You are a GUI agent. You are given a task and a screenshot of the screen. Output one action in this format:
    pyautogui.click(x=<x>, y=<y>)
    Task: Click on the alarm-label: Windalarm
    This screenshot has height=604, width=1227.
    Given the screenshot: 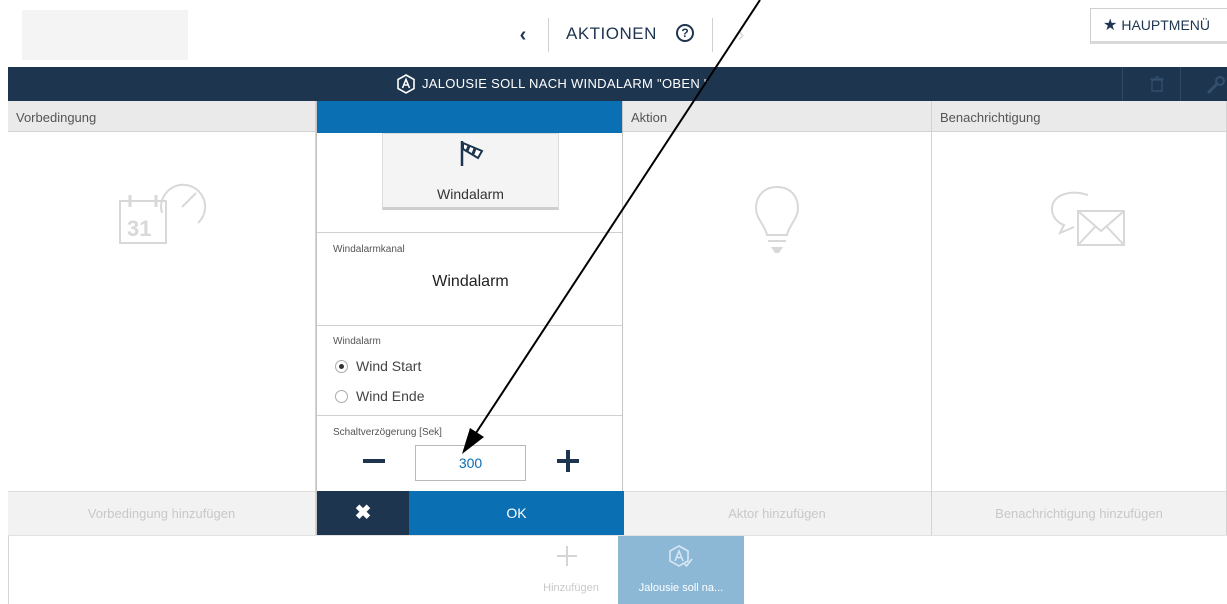 What is the action you would take?
    pyautogui.click(x=357, y=341)
    